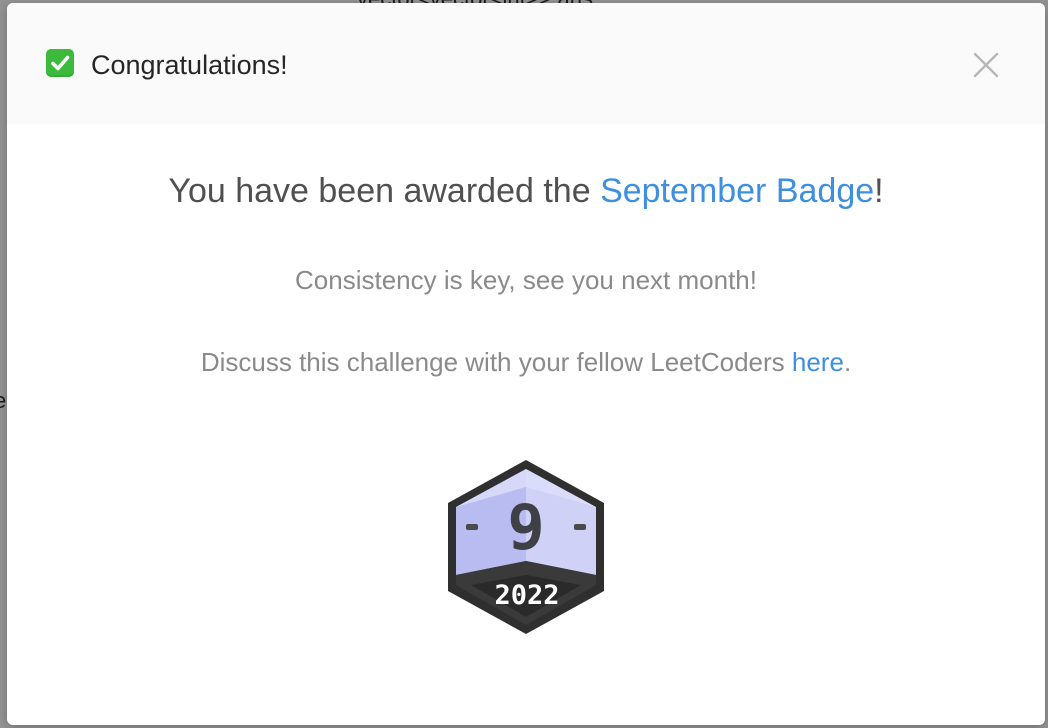 This screenshot has height=728, width=1048. What do you see at coordinates (818, 362) in the screenshot?
I see `discuss-here-link: here` at bounding box center [818, 362].